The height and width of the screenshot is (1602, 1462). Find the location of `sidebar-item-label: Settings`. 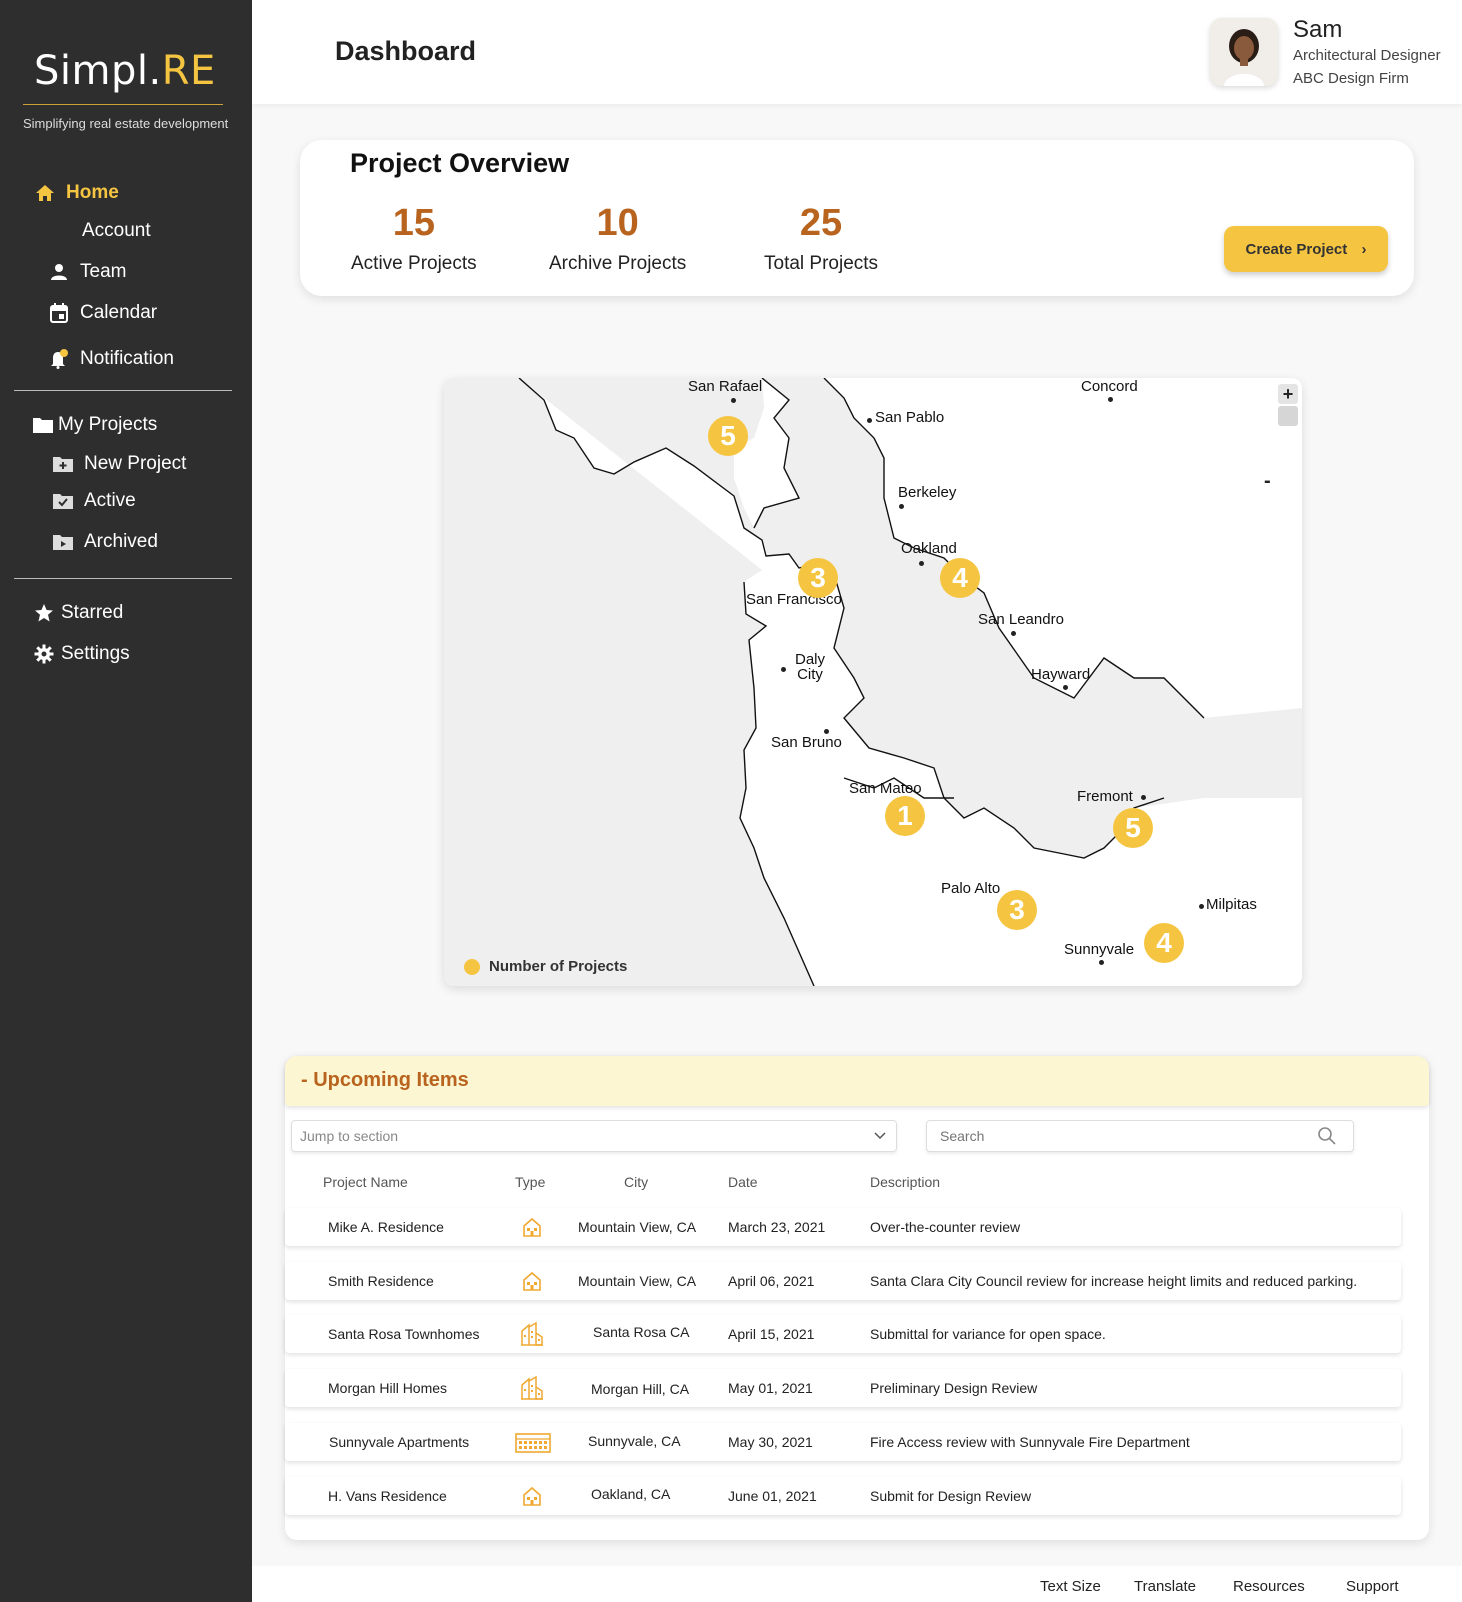

sidebar-item-label: Settings is located at coordinates (95, 653).